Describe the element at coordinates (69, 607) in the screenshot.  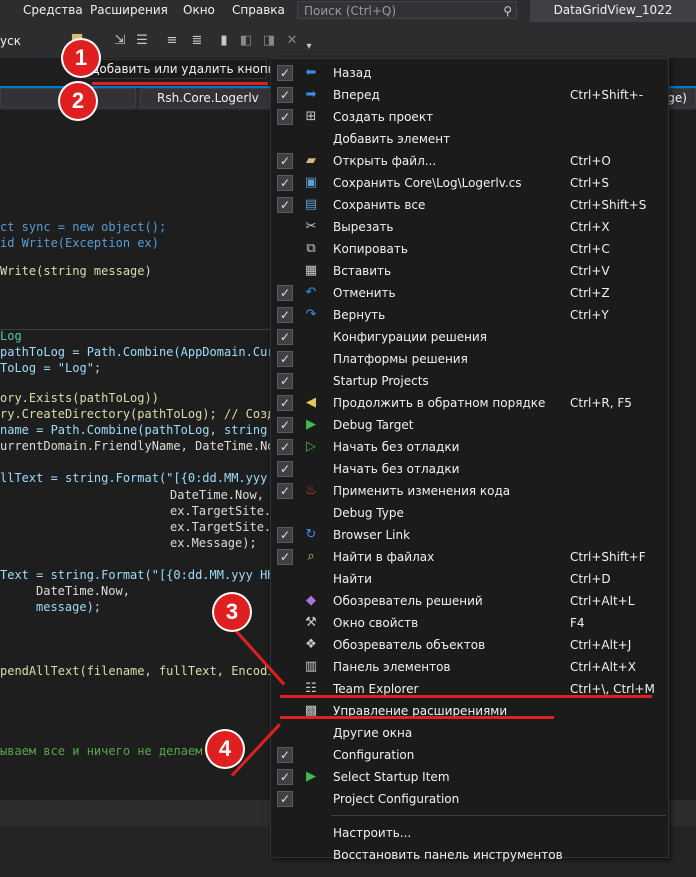
I see `code-line: message);` at that location.